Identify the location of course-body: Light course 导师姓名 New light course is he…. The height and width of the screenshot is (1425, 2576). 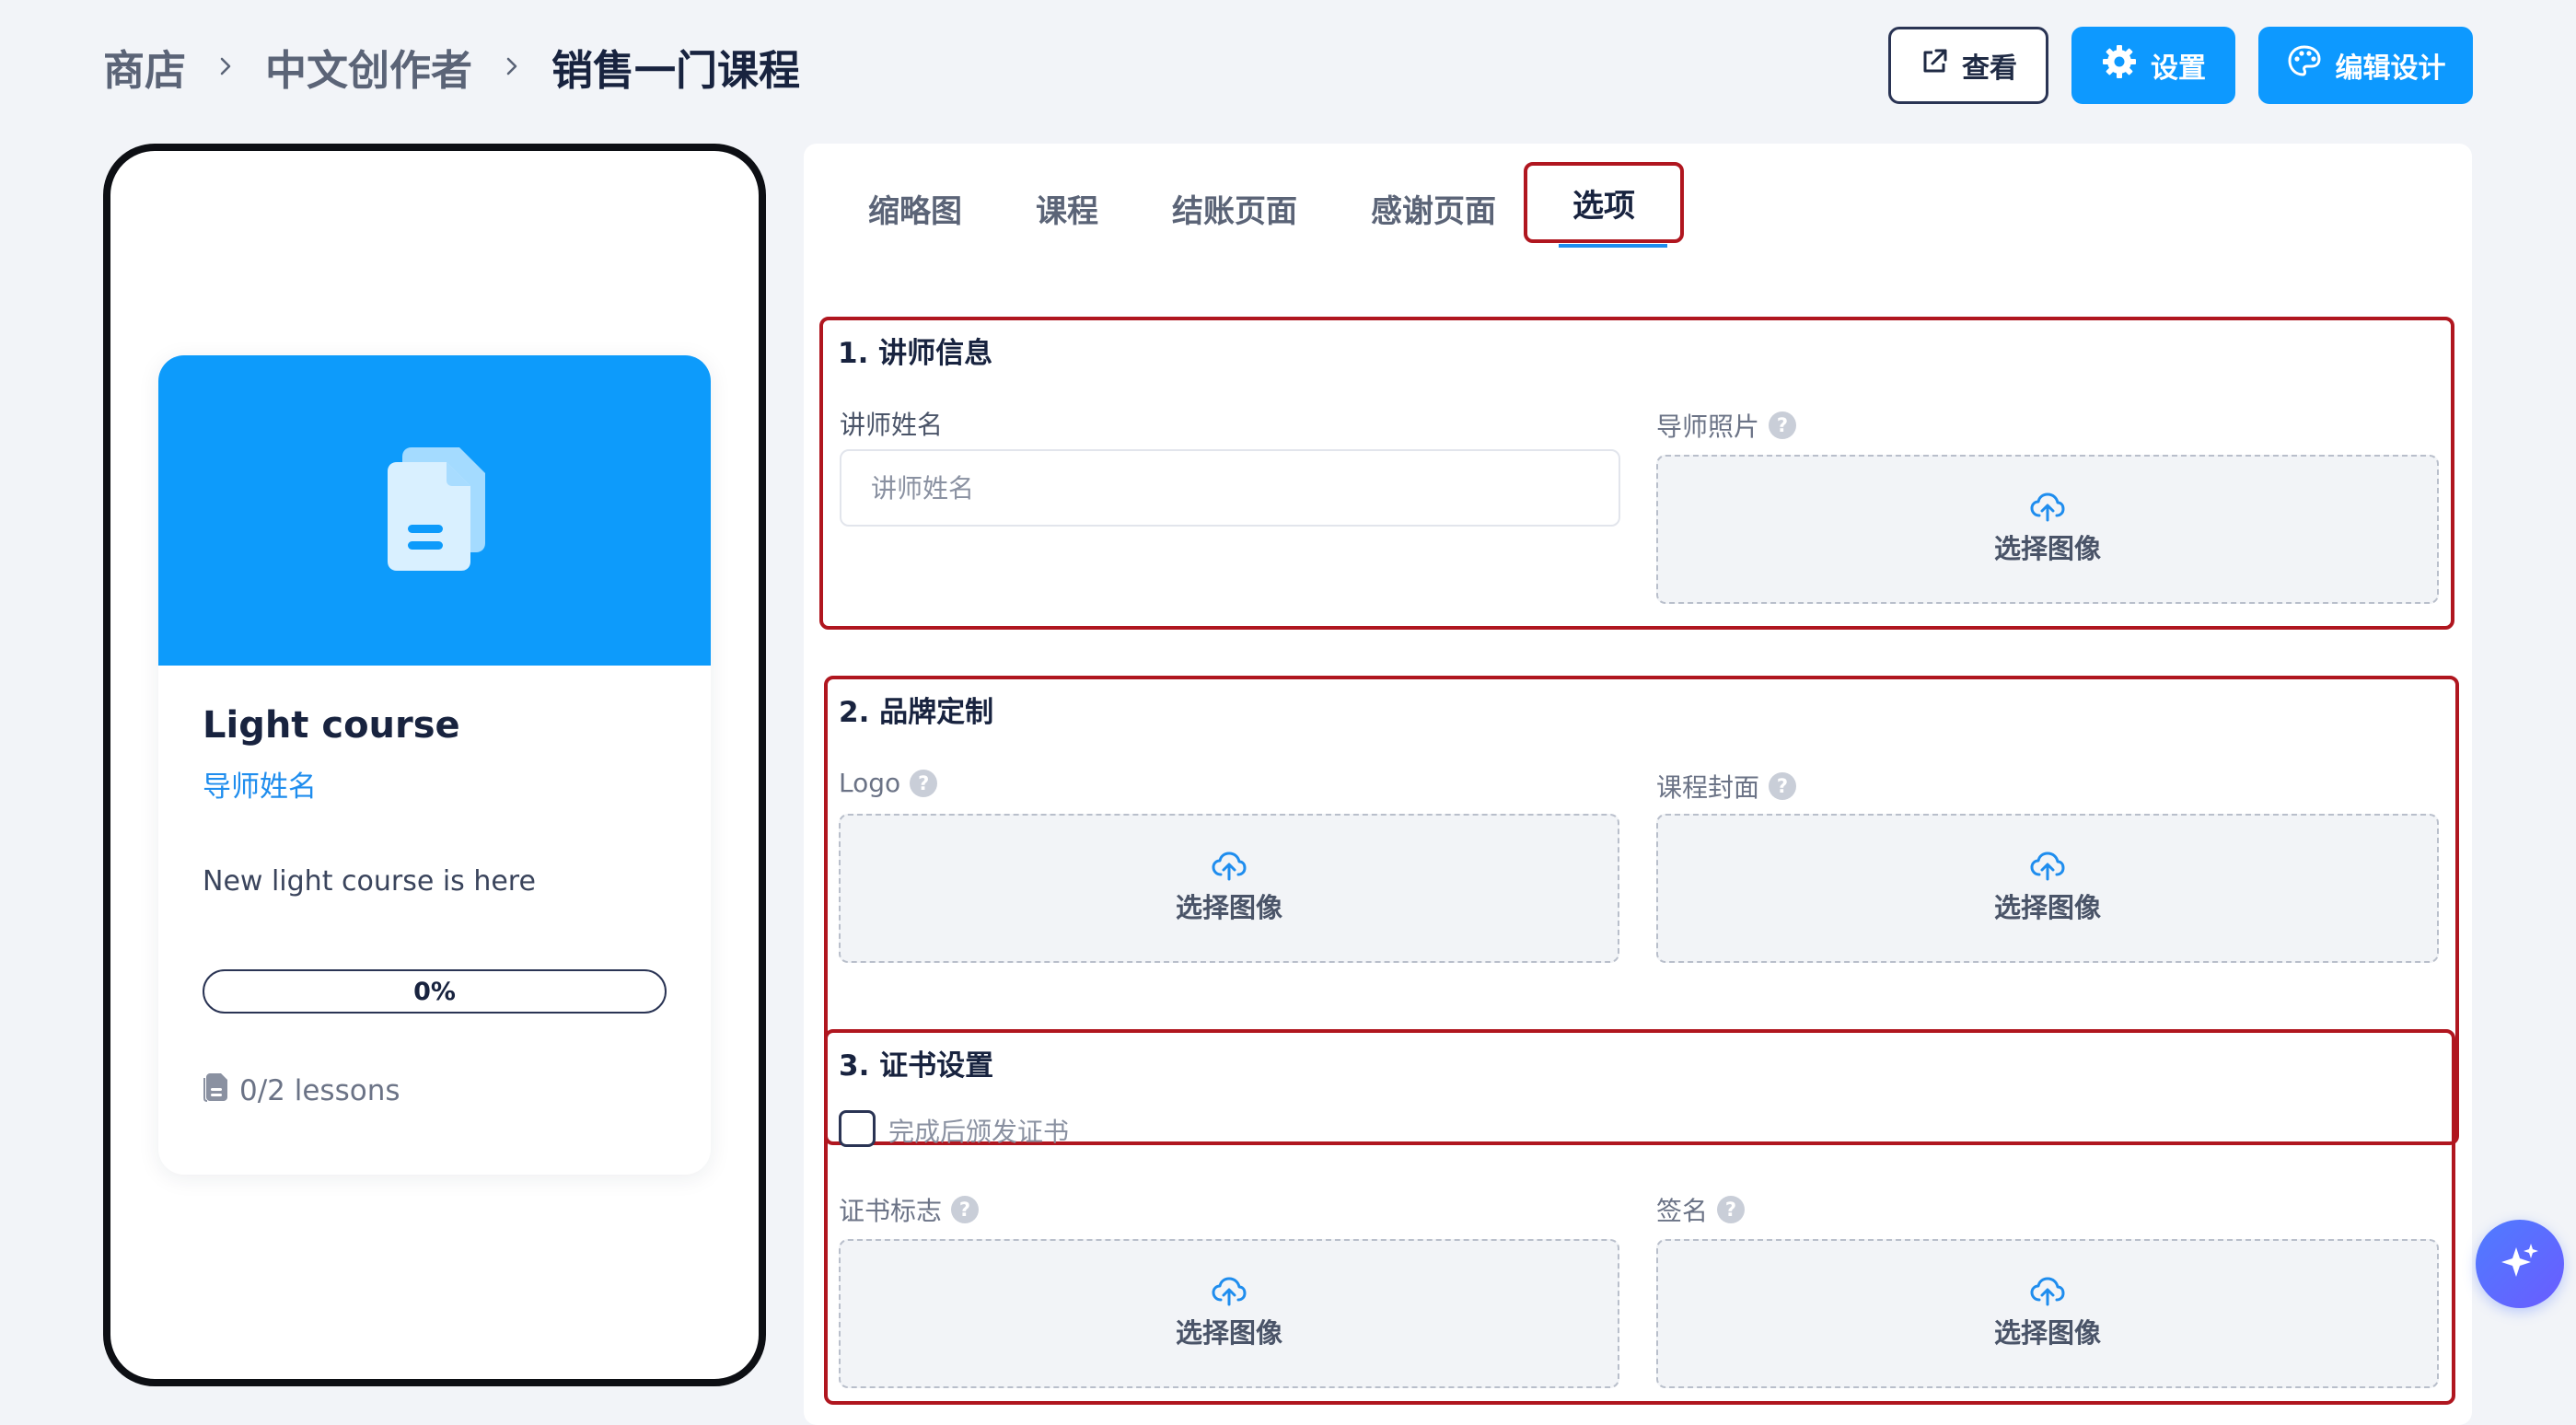
(434, 887).